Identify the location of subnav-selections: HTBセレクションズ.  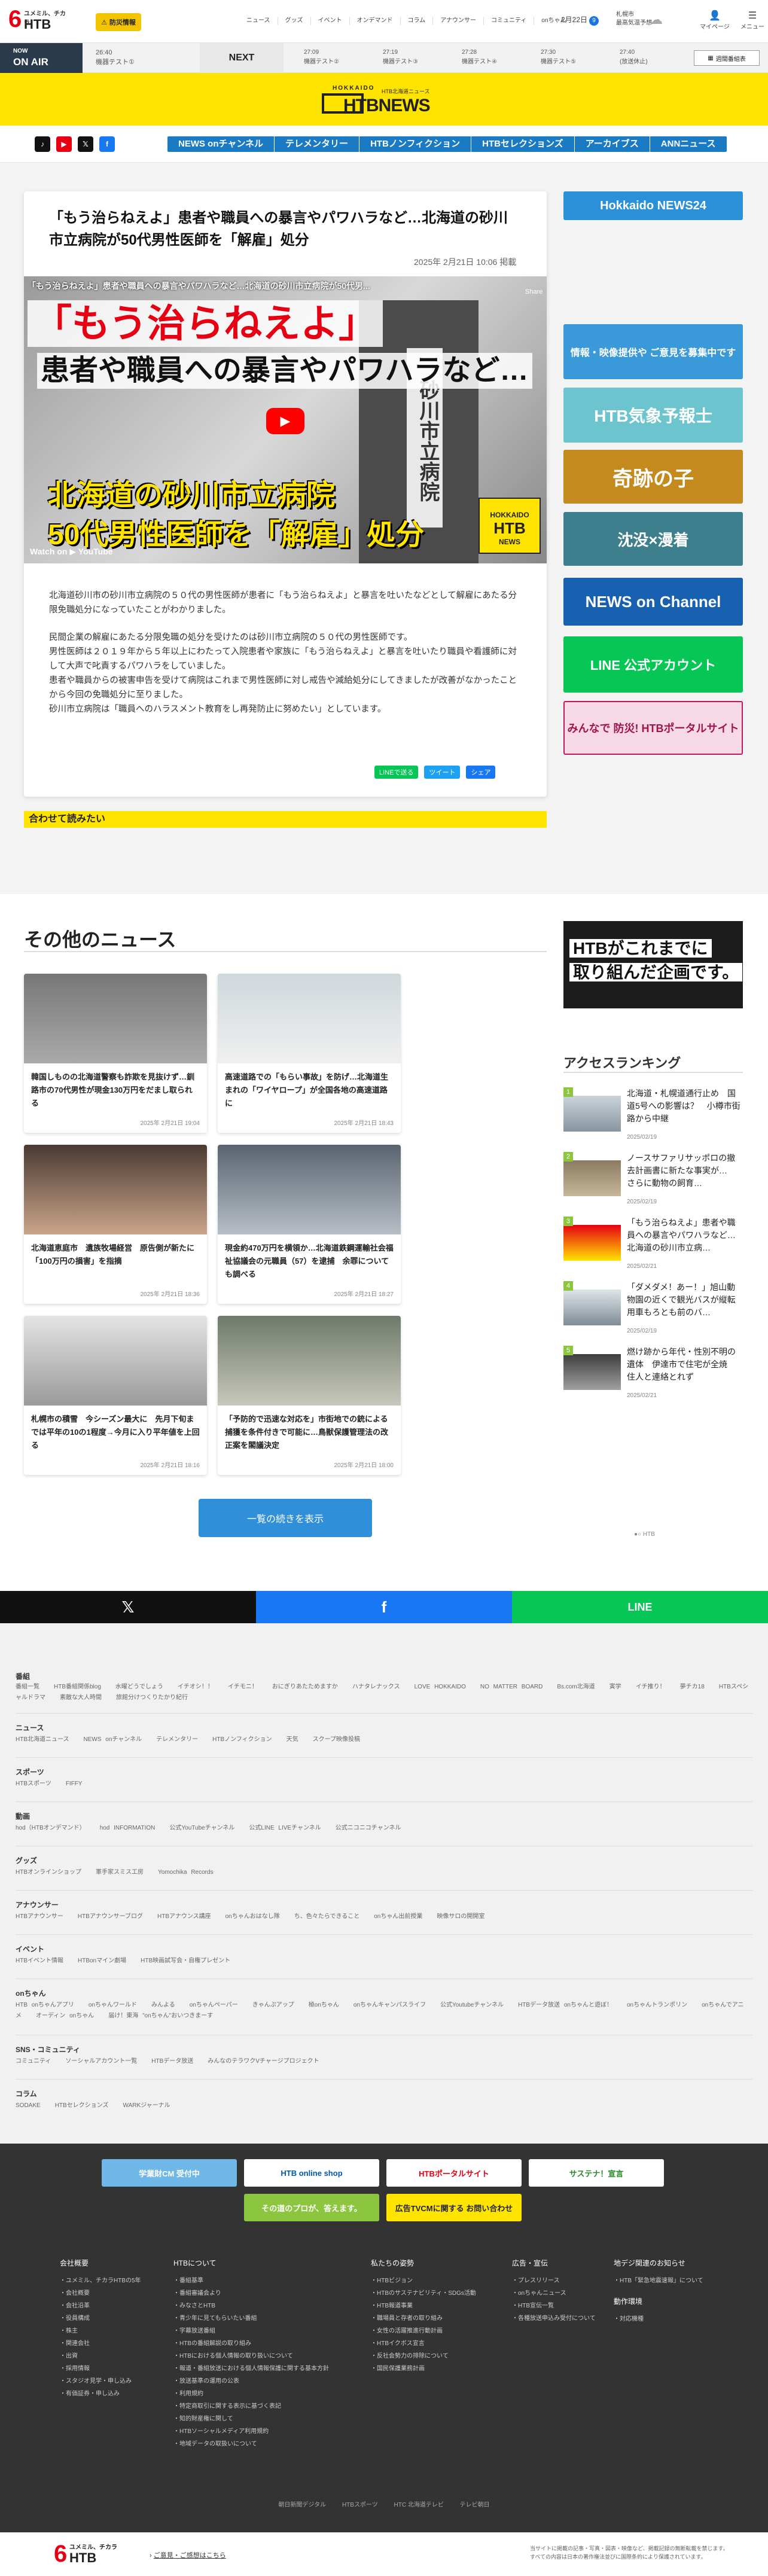
(523, 144).